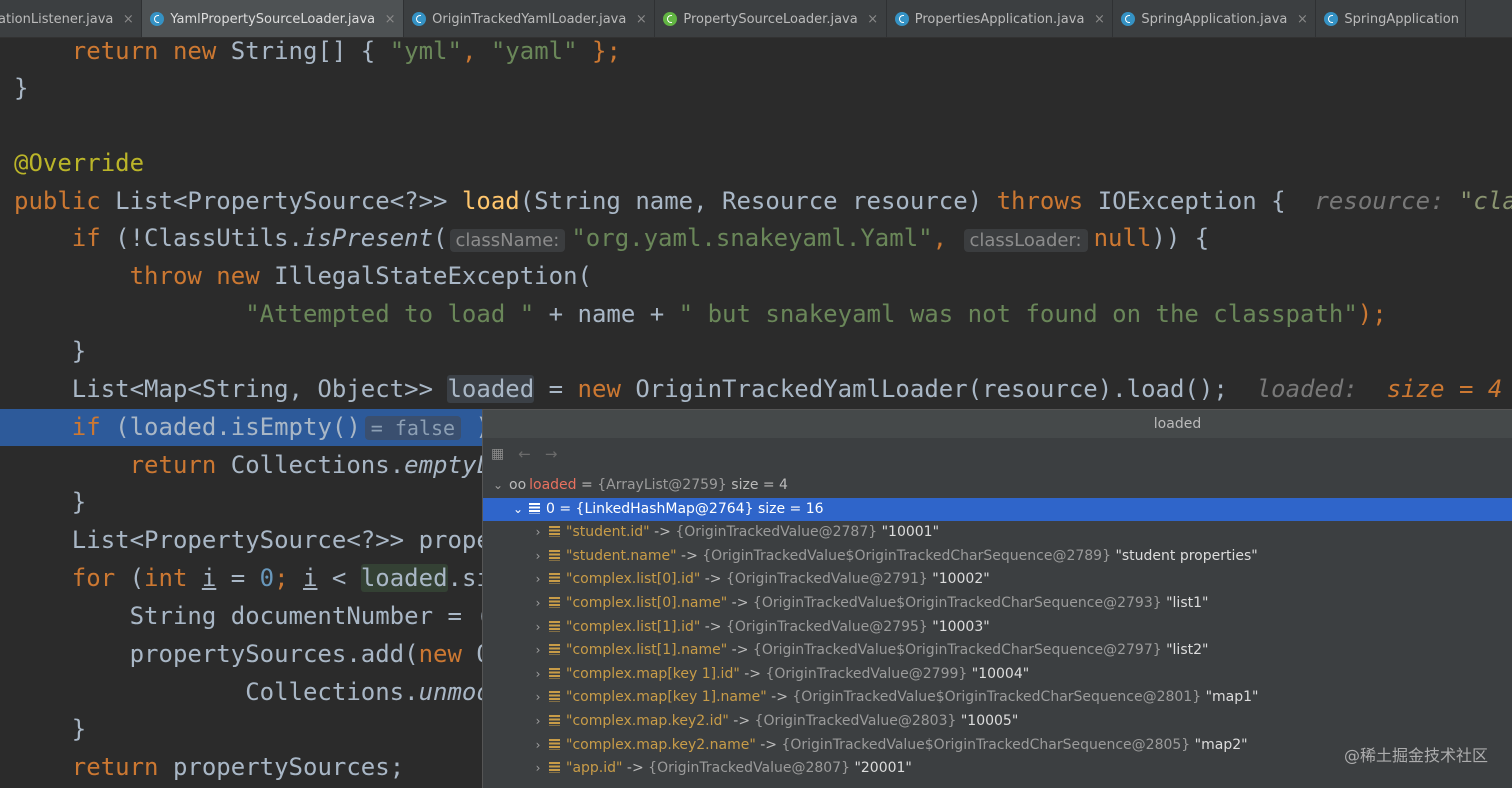  Describe the element at coordinates (826, 579) in the screenshot. I see `entry-type: {OriginTrackedValue@2791}` at that location.